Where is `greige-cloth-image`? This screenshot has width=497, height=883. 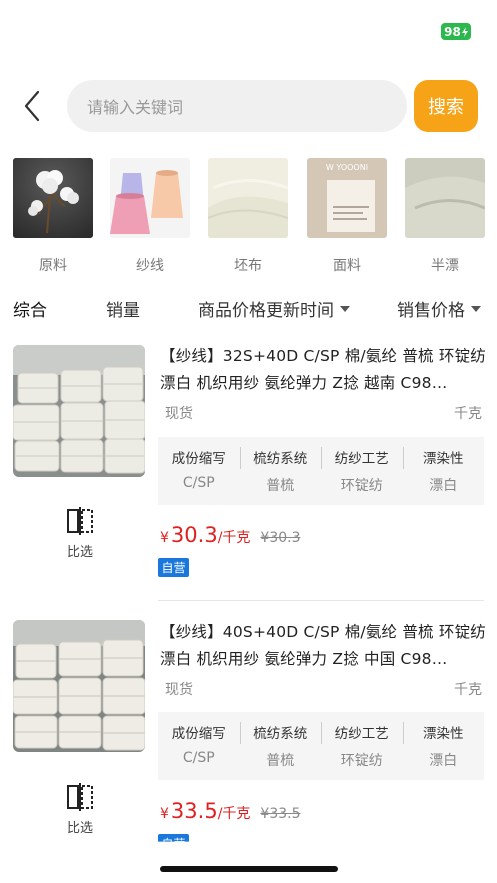
greige-cloth-image is located at coordinates (248, 198).